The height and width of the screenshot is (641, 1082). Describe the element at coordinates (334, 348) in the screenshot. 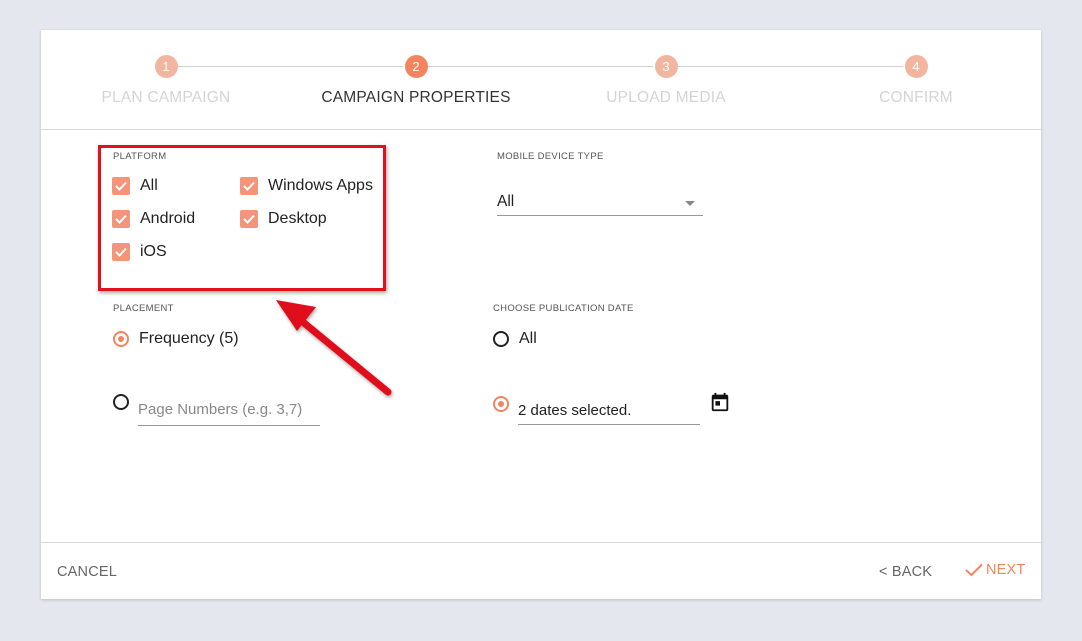

I see `annotation-arrow-icon` at that location.